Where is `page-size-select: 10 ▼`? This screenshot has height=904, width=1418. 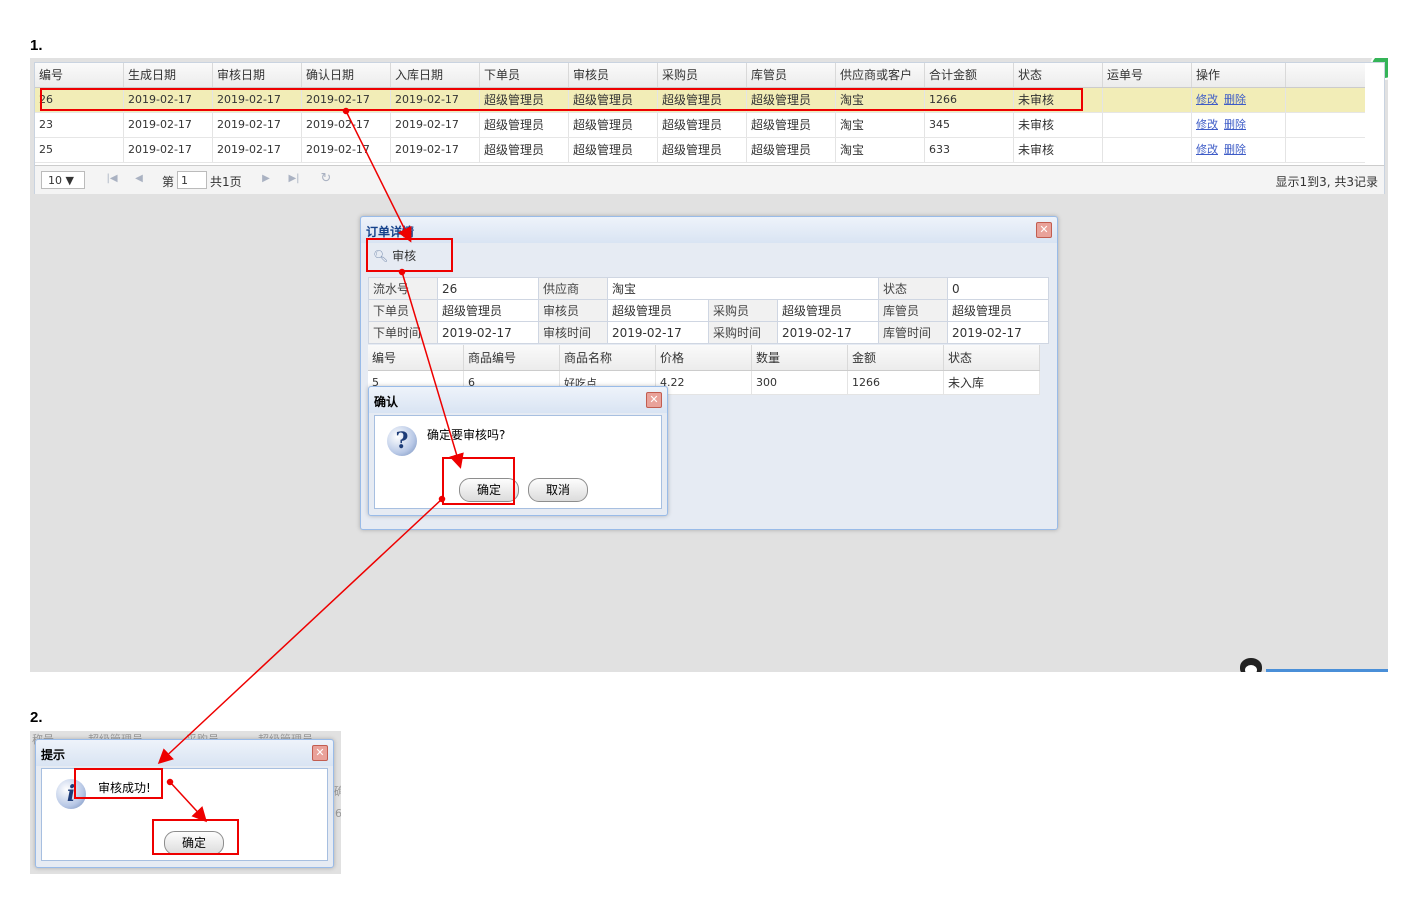 page-size-select: 10 ▼ is located at coordinates (63, 180).